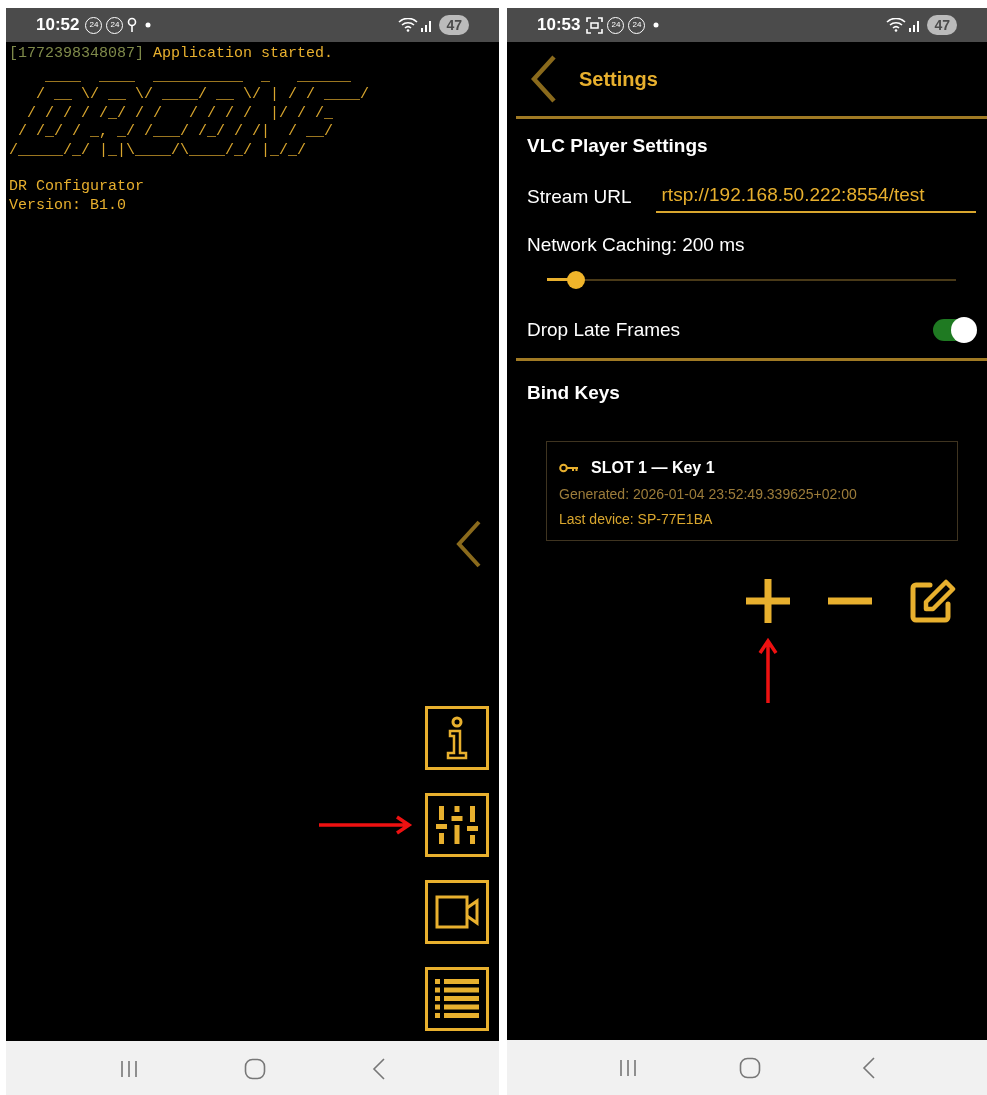 Image resolution: width=987 pixels, height=1095 pixels. What do you see at coordinates (751, 279) in the screenshot?
I see `caching-slider` at bounding box center [751, 279].